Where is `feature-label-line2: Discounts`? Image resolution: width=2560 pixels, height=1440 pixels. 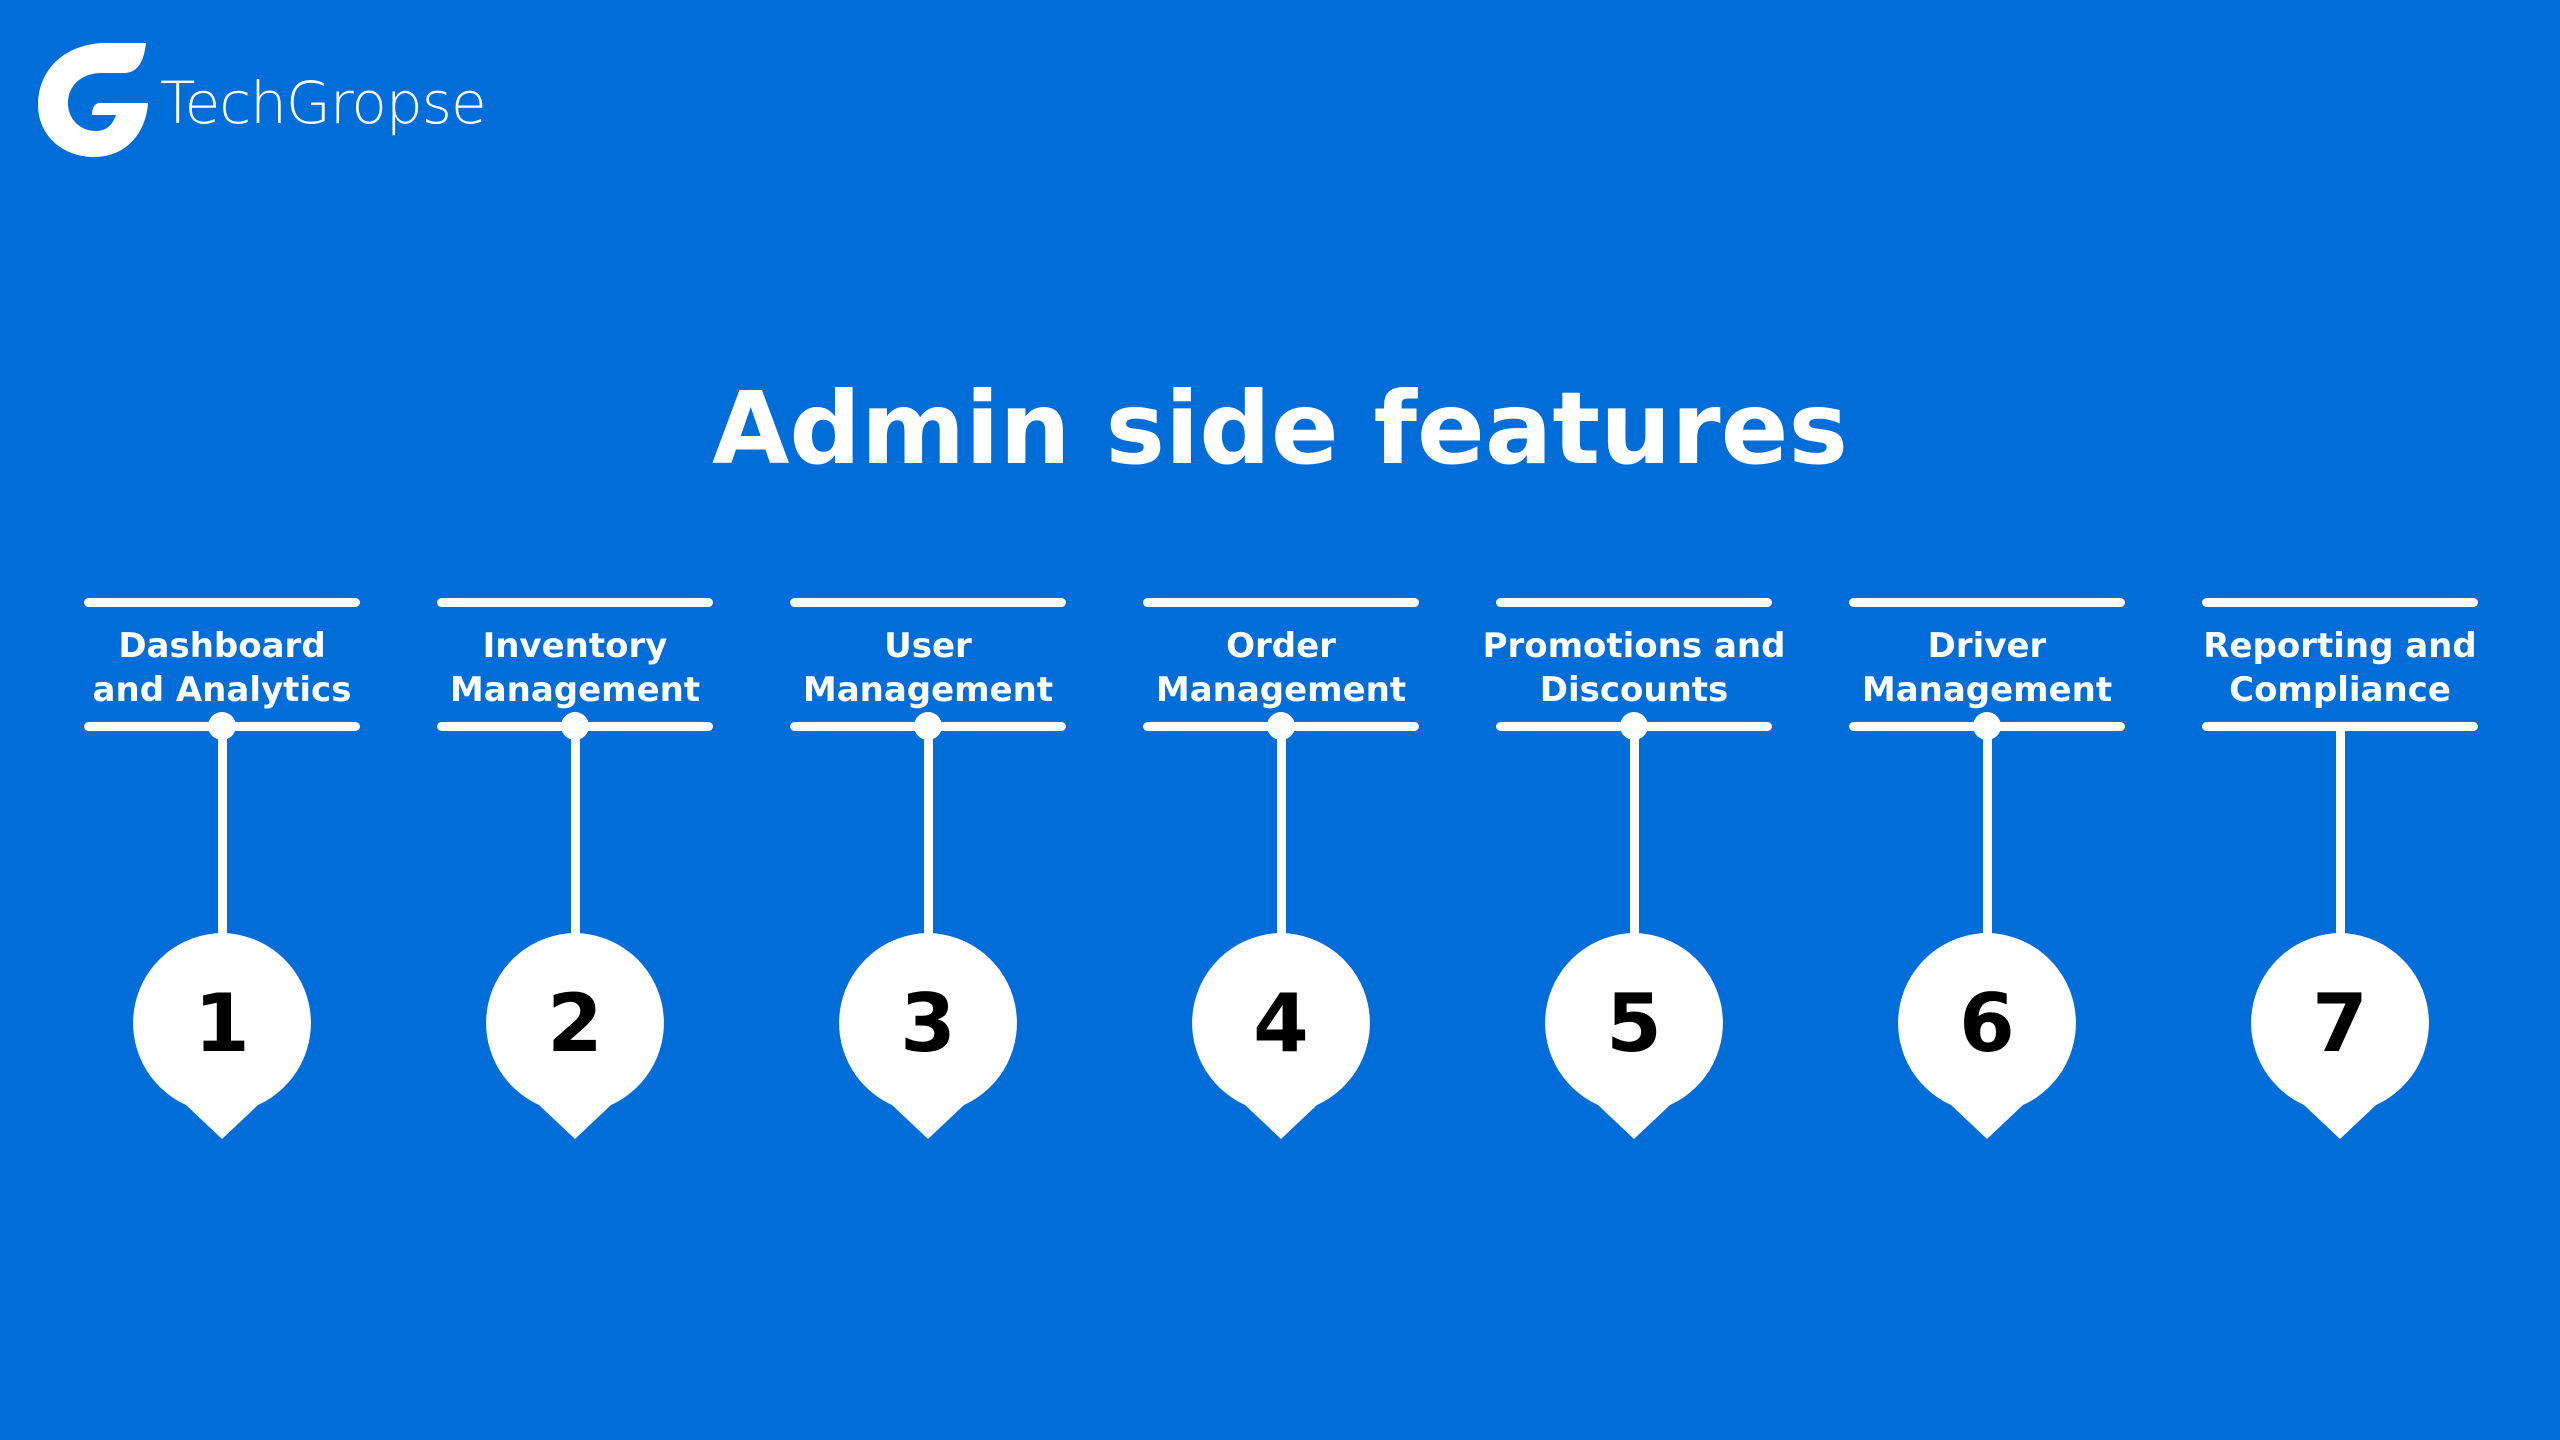
feature-label-line2: Discounts is located at coordinates (1634, 690).